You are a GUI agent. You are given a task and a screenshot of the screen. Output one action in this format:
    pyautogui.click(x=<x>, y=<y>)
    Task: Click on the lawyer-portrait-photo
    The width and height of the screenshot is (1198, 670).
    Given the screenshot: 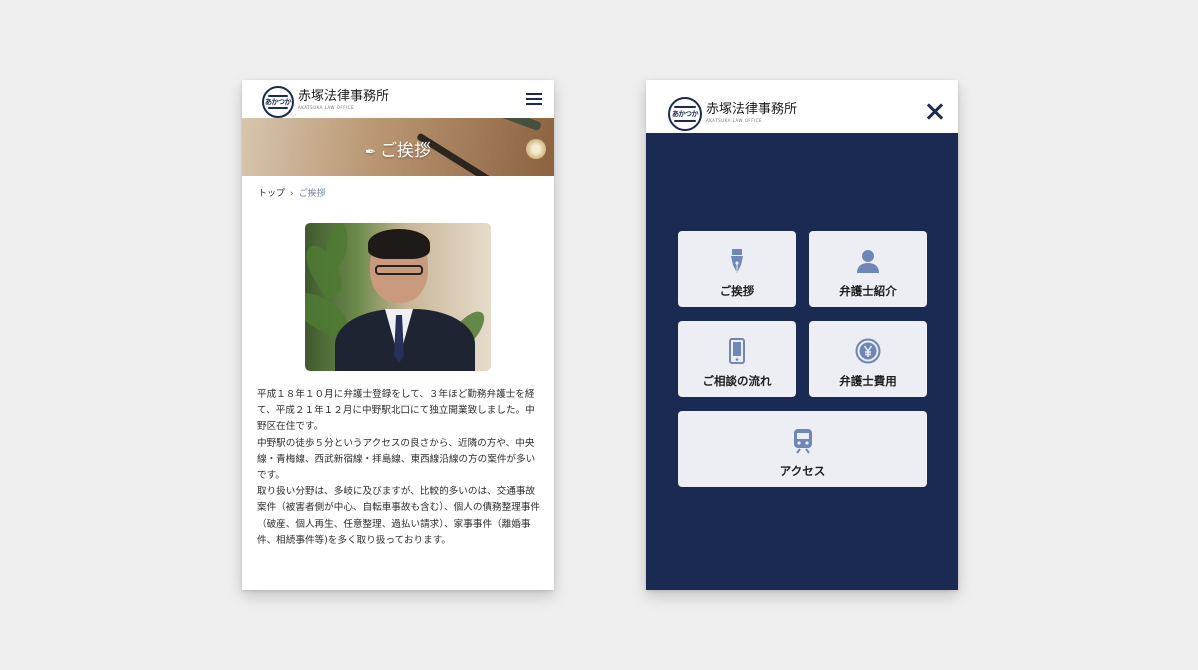 What is the action you would take?
    pyautogui.click(x=398, y=297)
    